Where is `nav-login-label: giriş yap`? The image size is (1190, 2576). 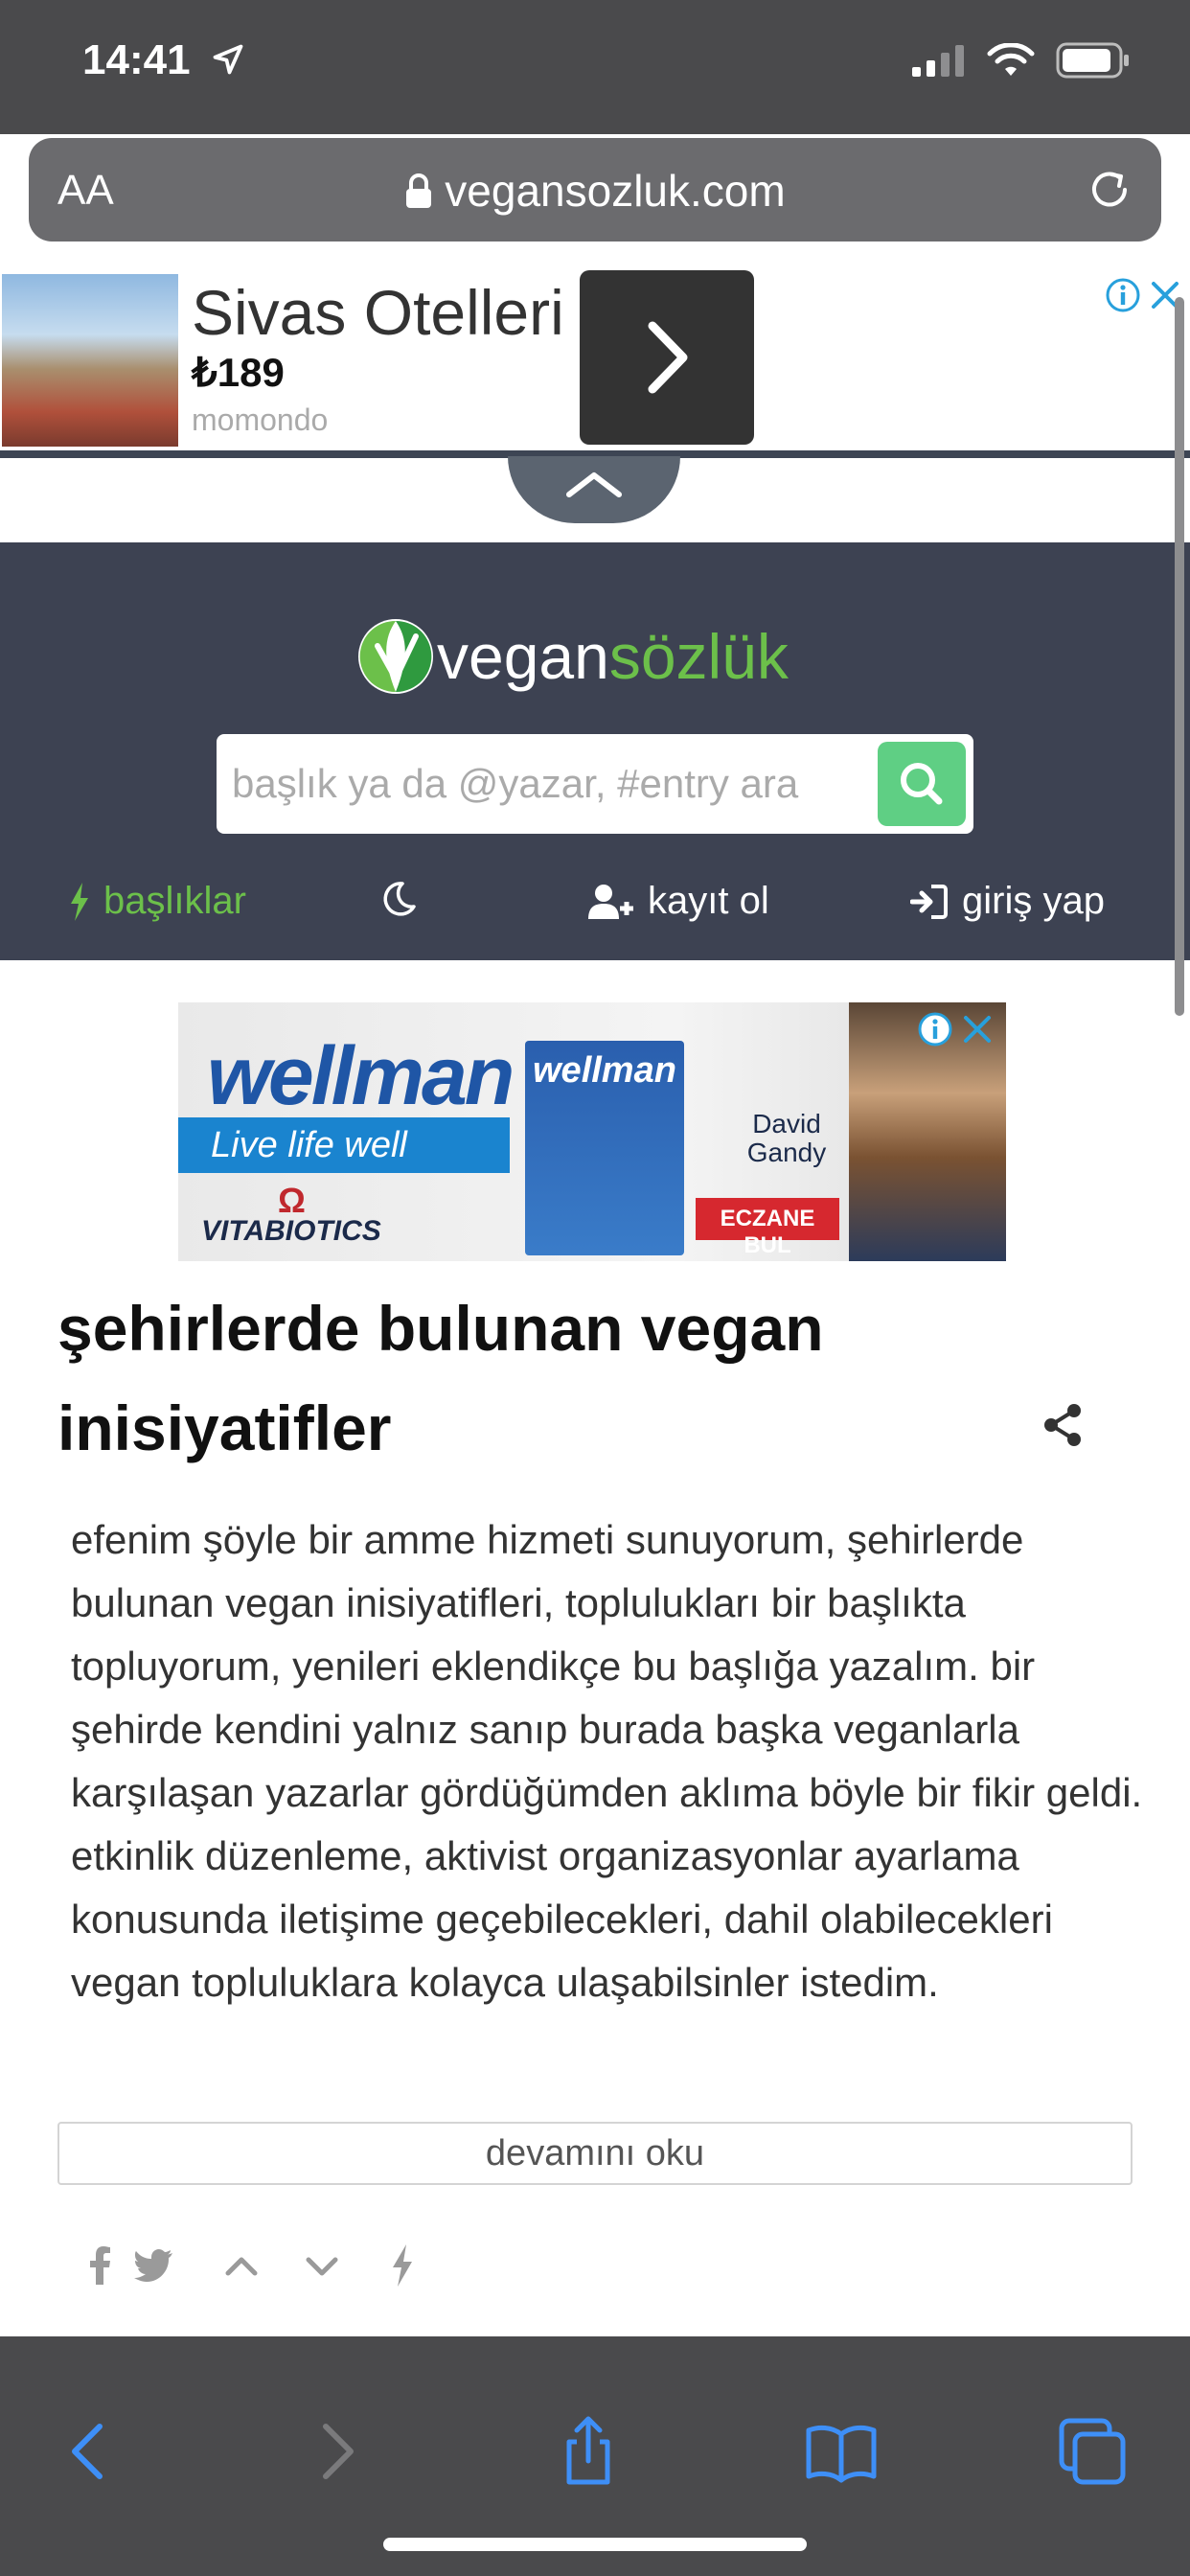
nav-login-label: giriş yap is located at coordinates (1034, 901).